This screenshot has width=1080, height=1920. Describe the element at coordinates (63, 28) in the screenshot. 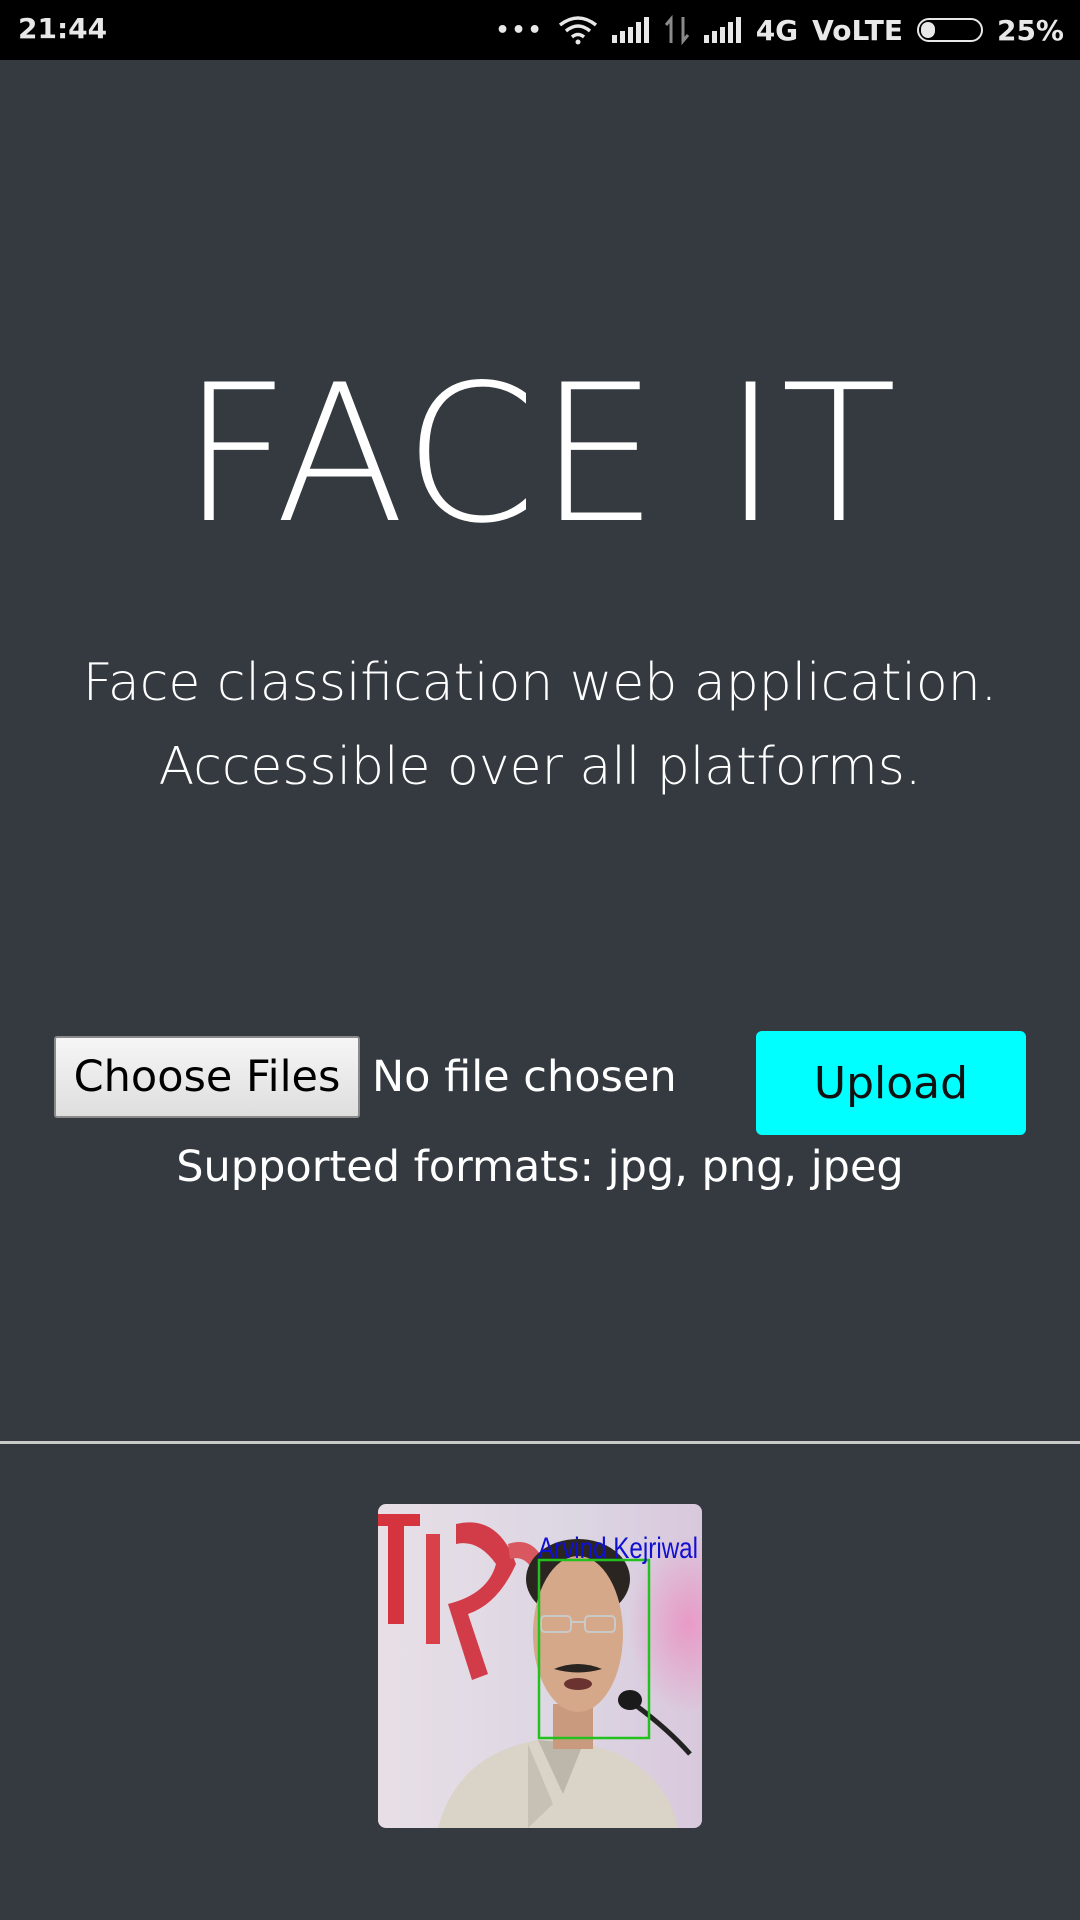

I see `status-time: 21:44` at that location.